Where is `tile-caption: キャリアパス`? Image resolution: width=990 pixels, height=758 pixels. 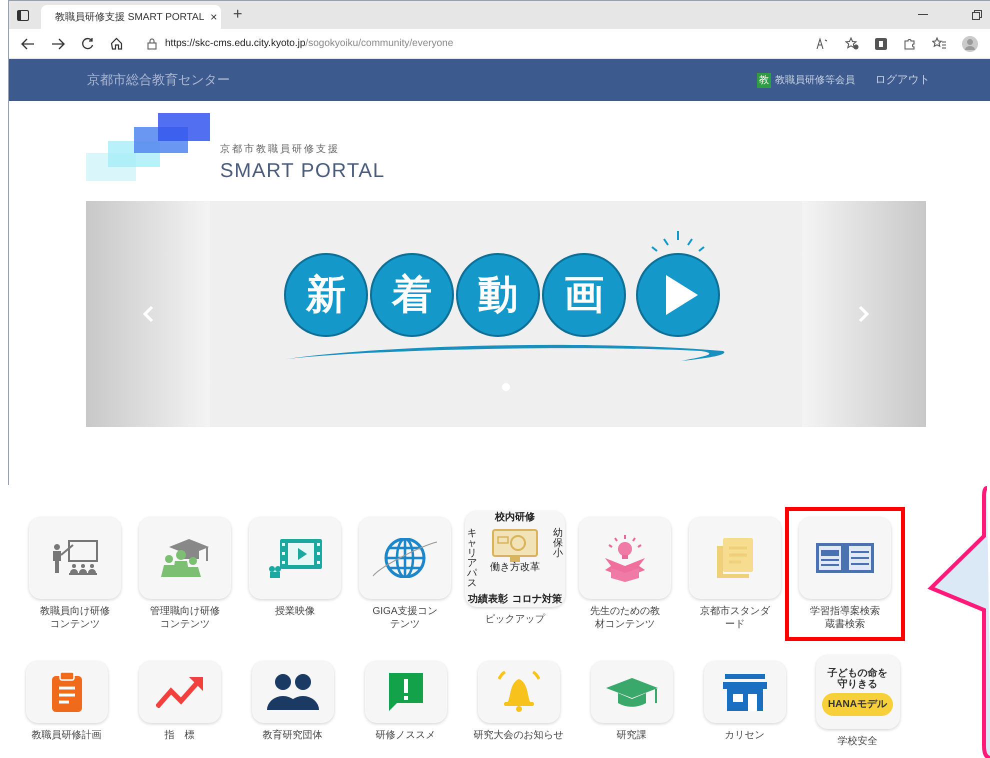
tile-caption: キャリアパス is located at coordinates (472, 559).